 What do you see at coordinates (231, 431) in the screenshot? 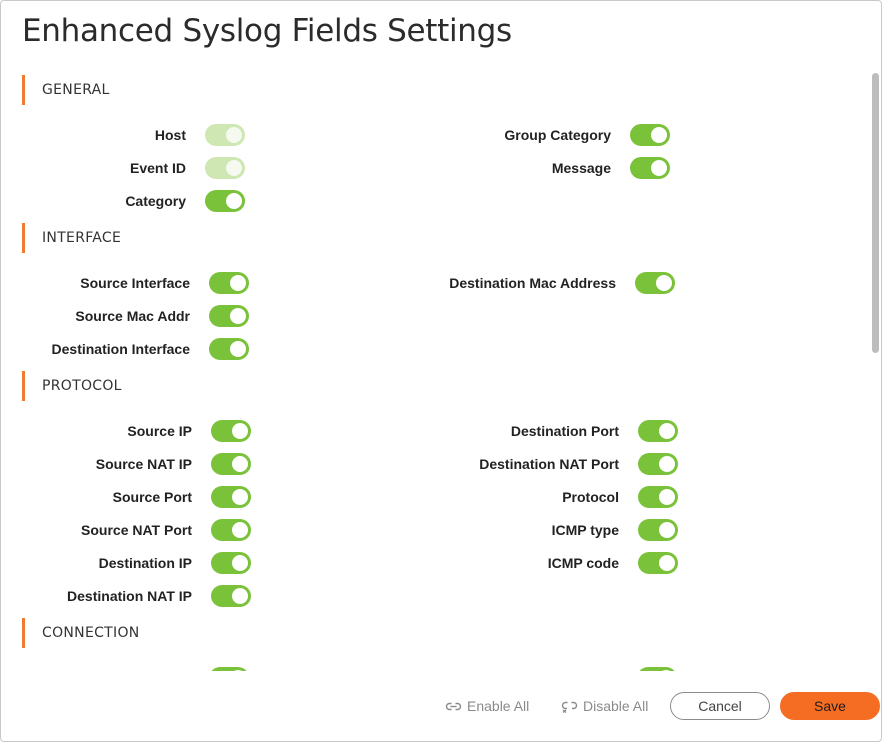
I see `toggle-source-ip` at bounding box center [231, 431].